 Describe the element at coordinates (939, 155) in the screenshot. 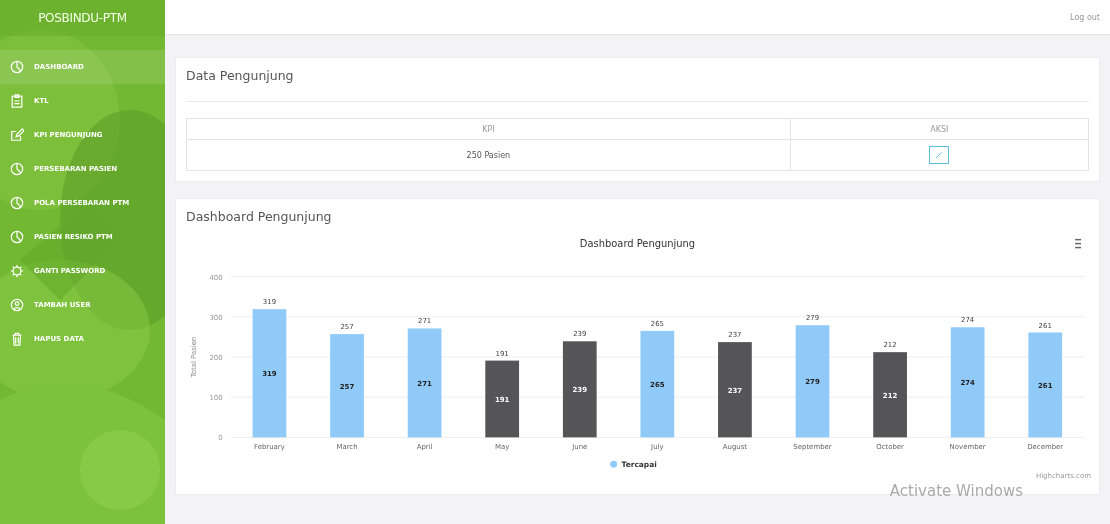

I see `pencil-icon` at that location.